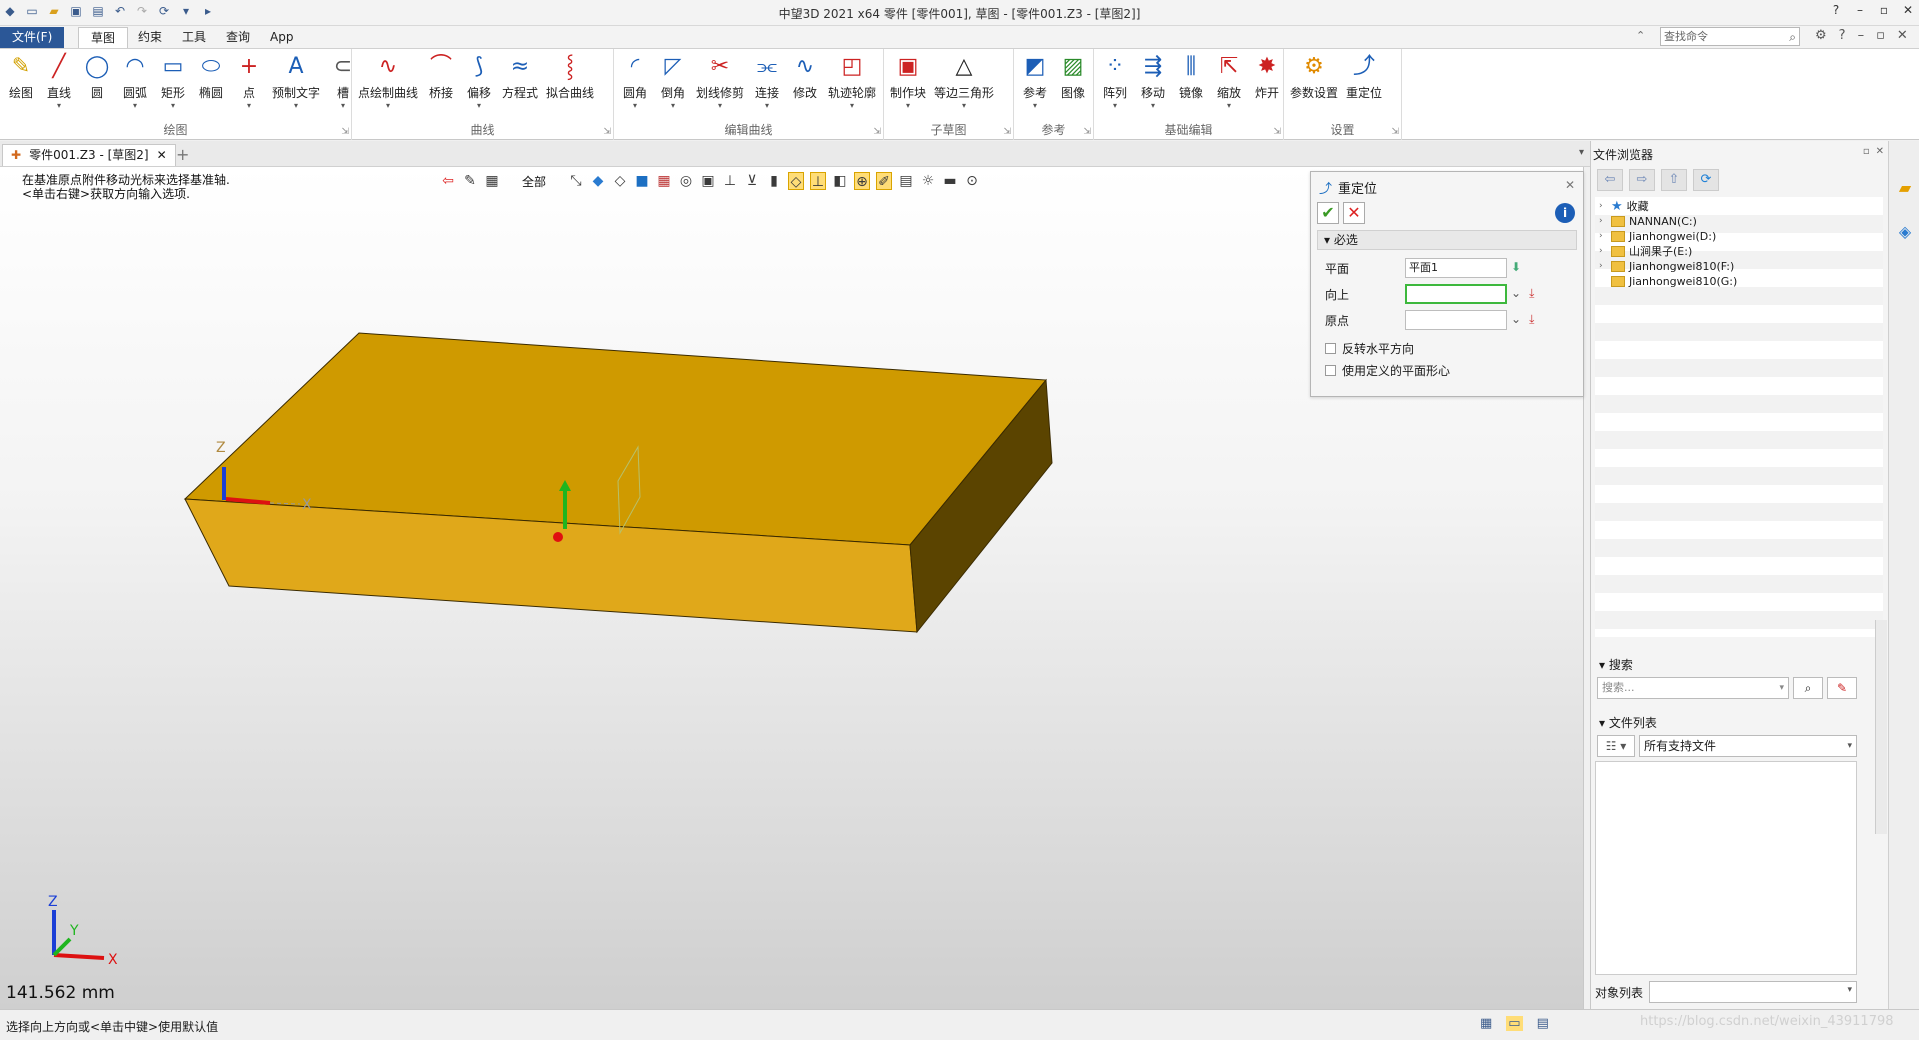  Describe the element at coordinates (1191, 81) in the screenshot. I see `ribbon-button-mirror: ⫼ 镜像` at that location.